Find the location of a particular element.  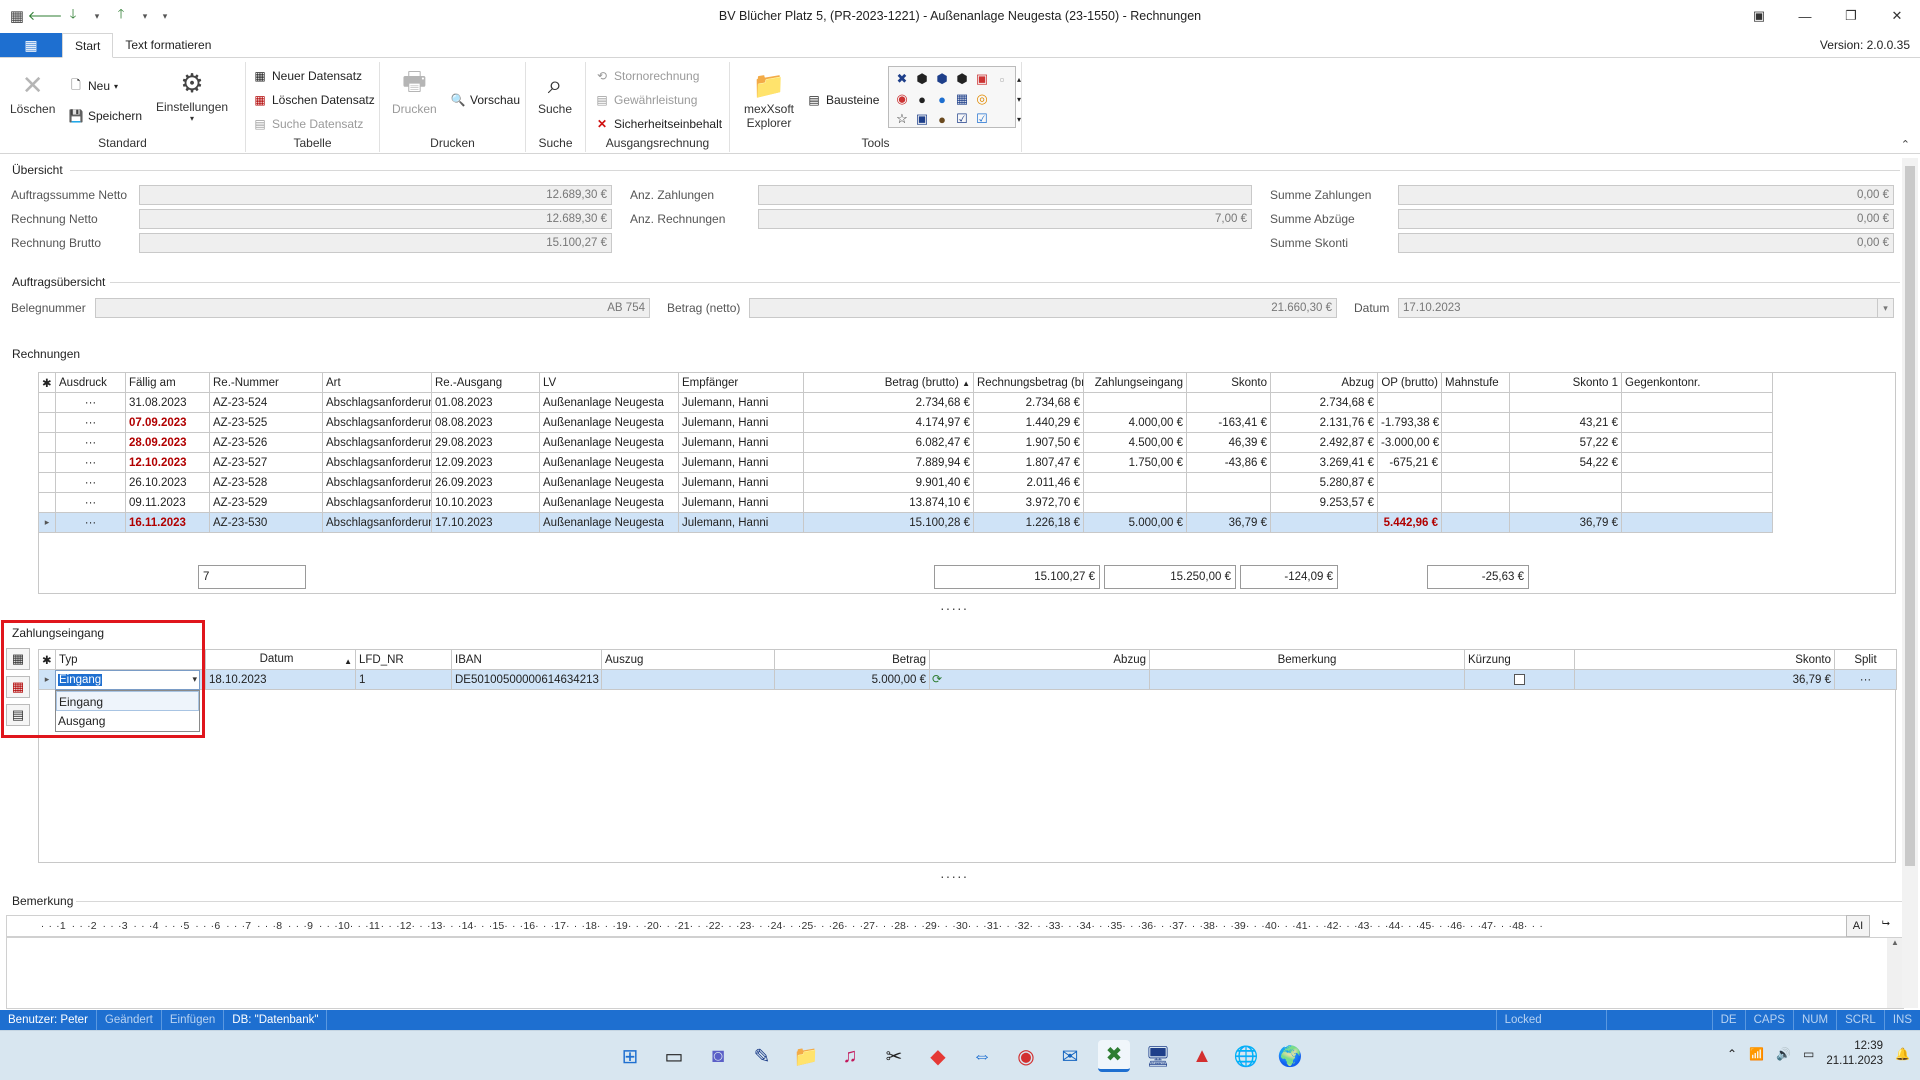

teamviewer-icon: ⇔ is located at coordinates (982, 1056).